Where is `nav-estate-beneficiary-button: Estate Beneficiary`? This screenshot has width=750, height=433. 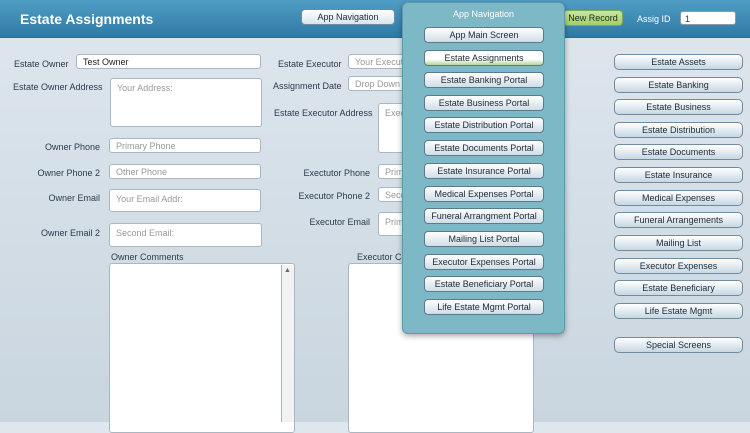 nav-estate-beneficiary-button: Estate Beneficiary is located at coordinates (678, 288).